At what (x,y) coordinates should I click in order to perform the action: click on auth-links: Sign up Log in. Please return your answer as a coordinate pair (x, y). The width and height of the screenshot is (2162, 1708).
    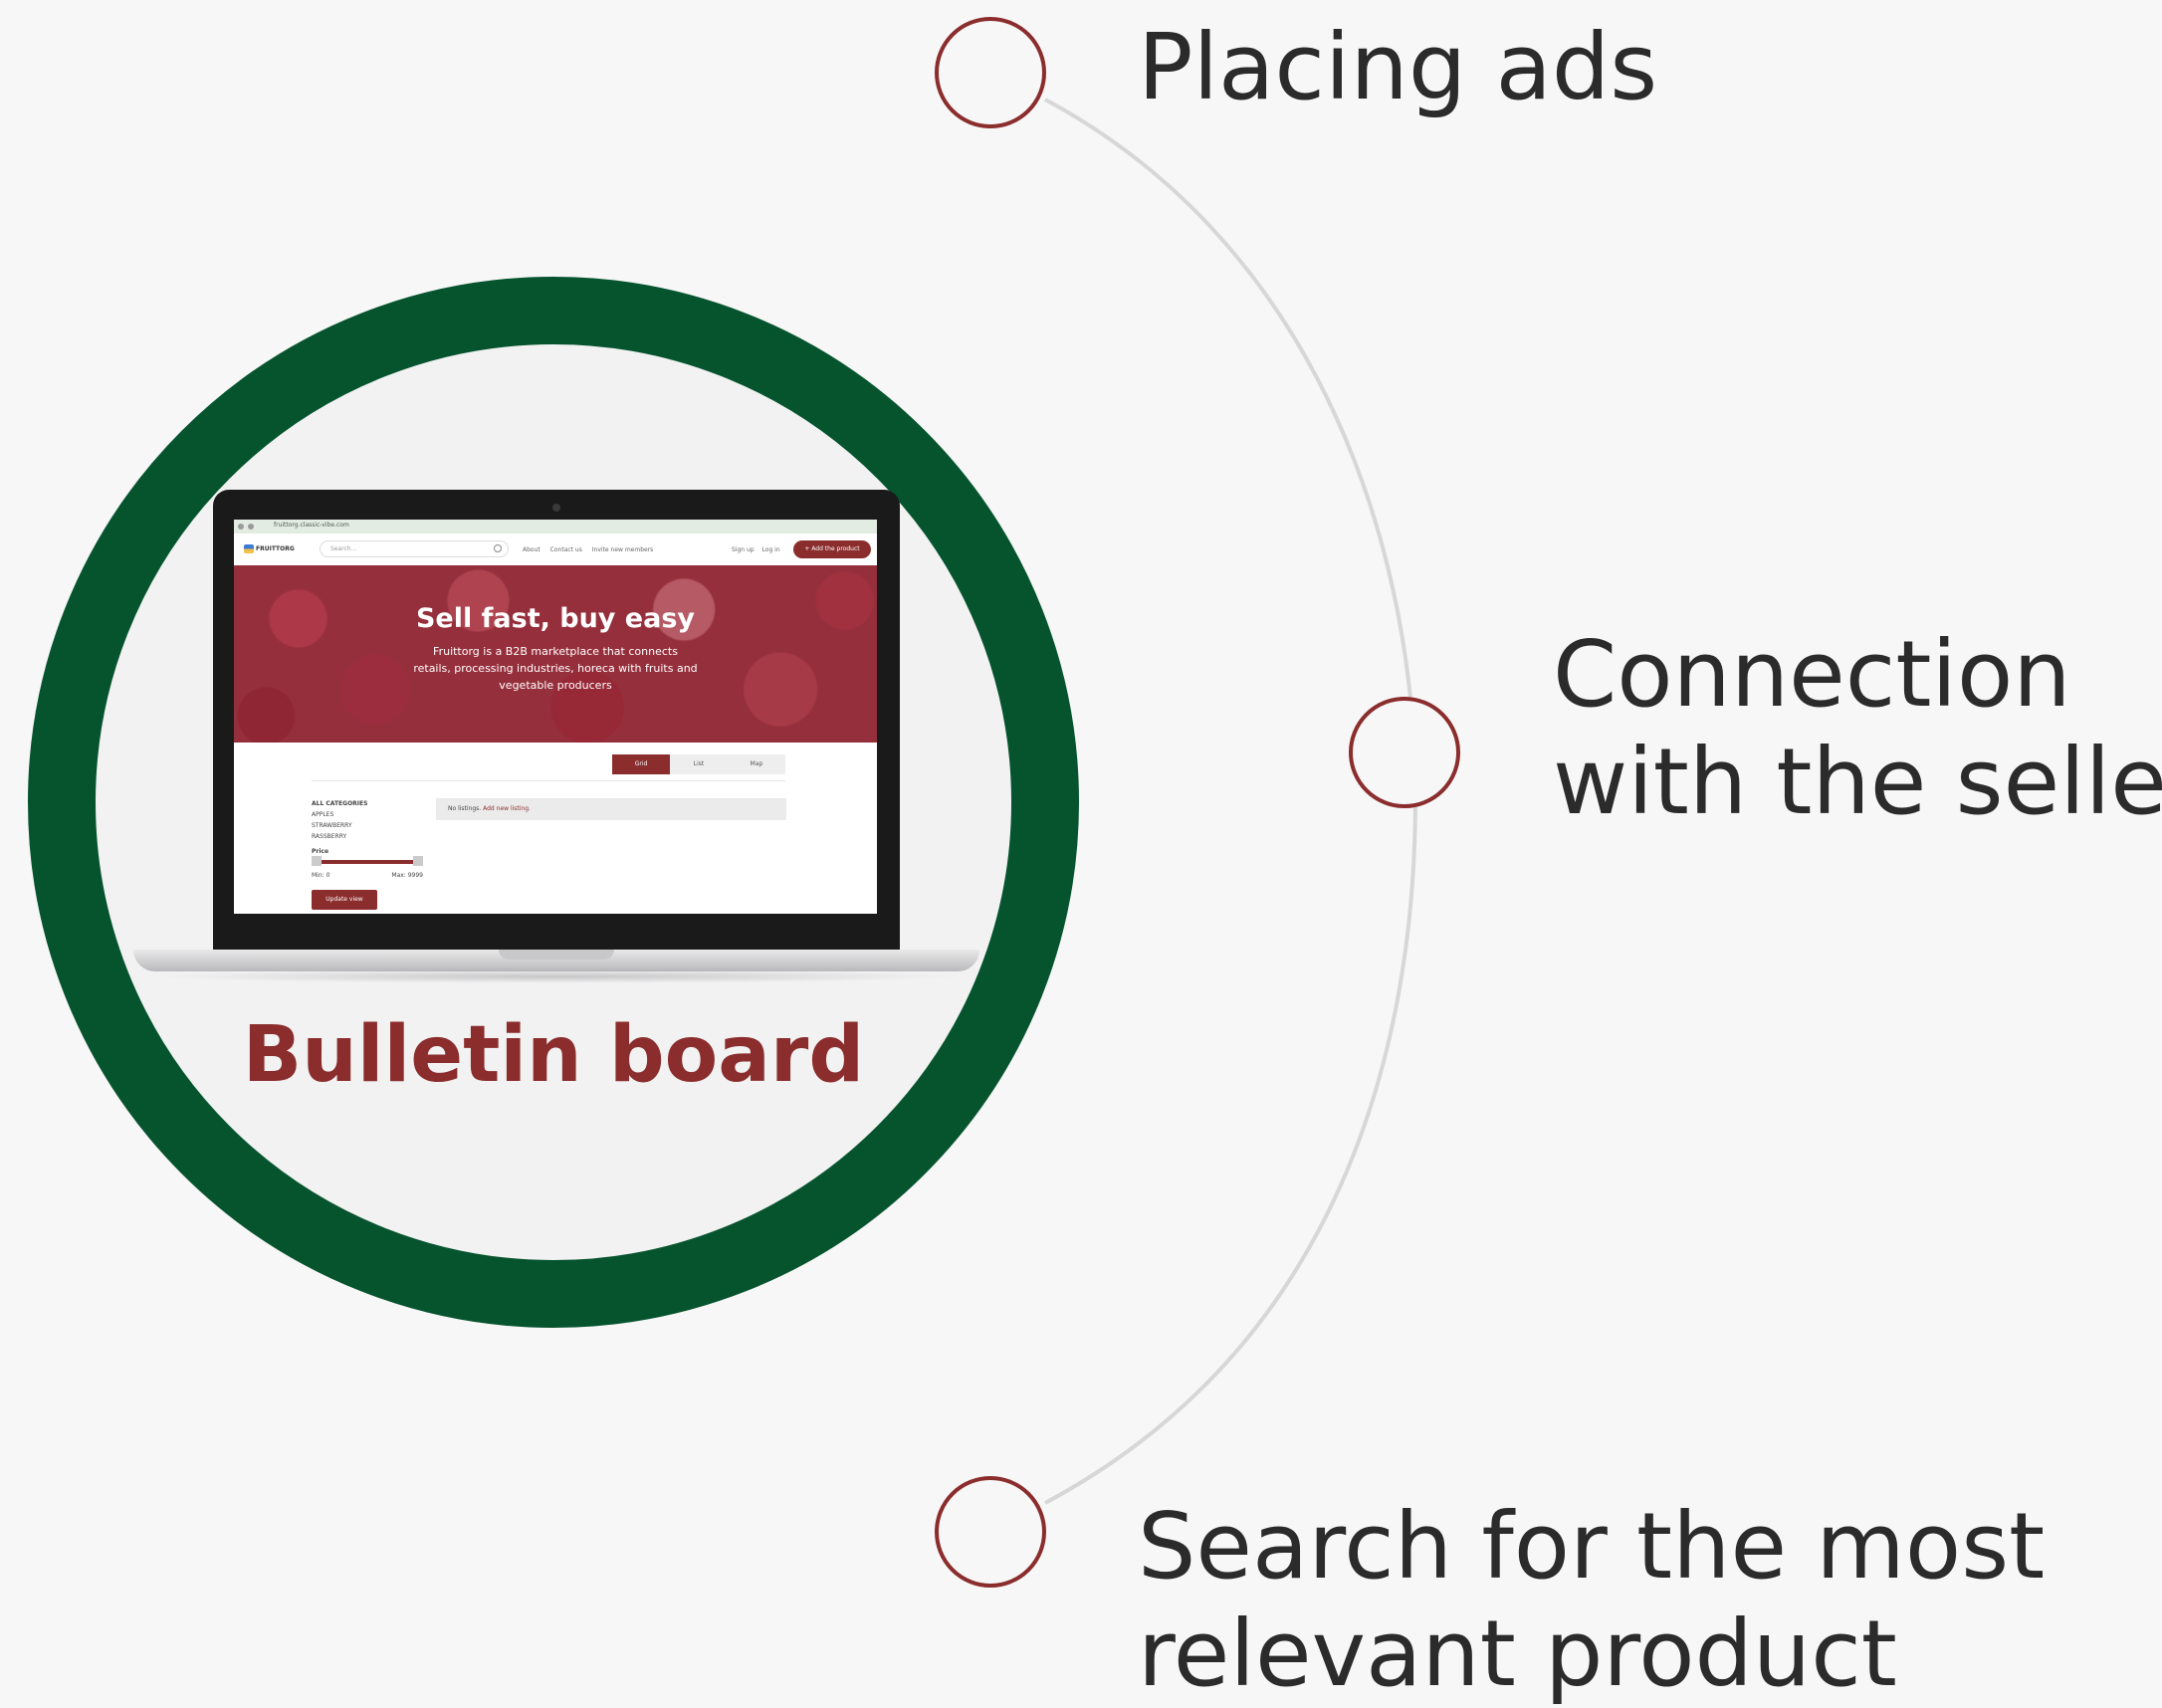
    Looking at the image, I should click on (759, 550).